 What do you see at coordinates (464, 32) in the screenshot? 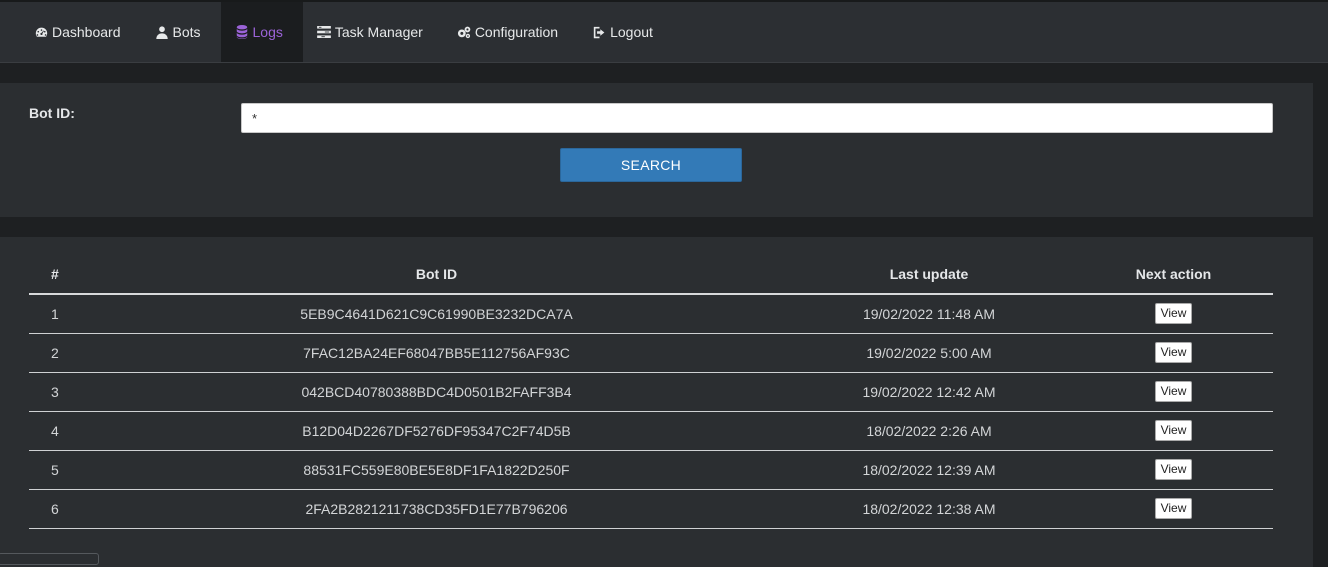
I see `gears-icon` at bounding box center [464, 32].